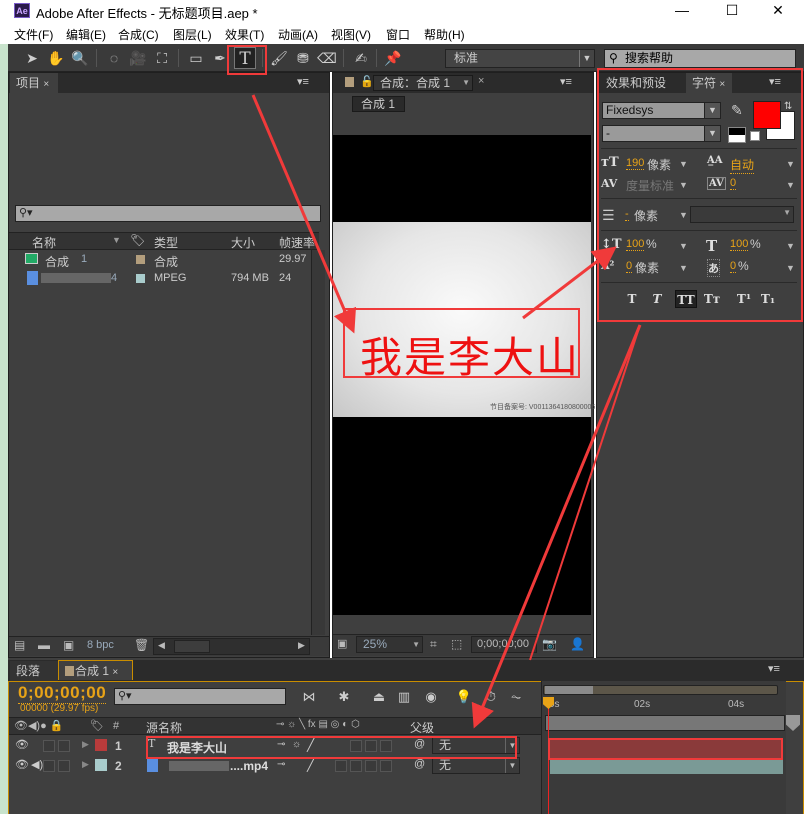 This screenshot has height=814, width=804. Describe the element at coordinates (114, 58) in the screenshot. I see `rotation-tool-icon: ◌` at that location.